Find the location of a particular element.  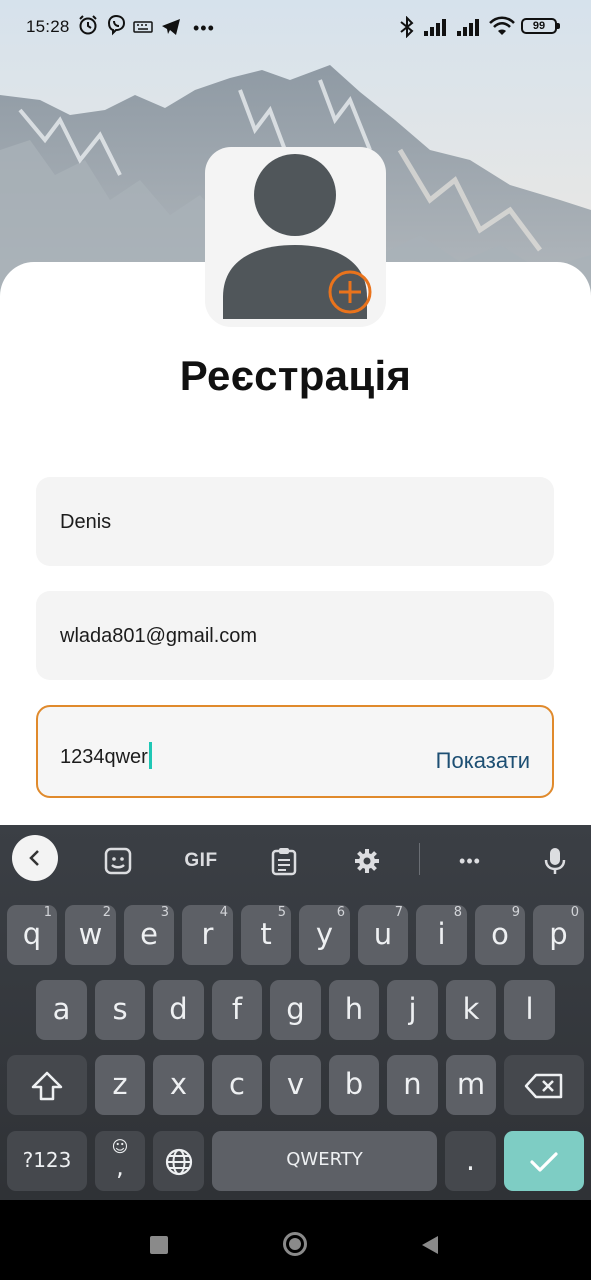

back-nav-button is located at coordinates (430, 1245).